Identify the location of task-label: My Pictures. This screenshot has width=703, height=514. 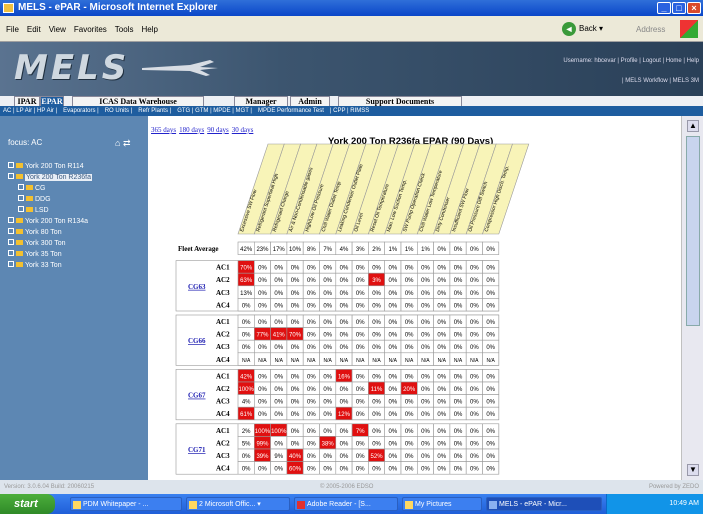
(433, 504).